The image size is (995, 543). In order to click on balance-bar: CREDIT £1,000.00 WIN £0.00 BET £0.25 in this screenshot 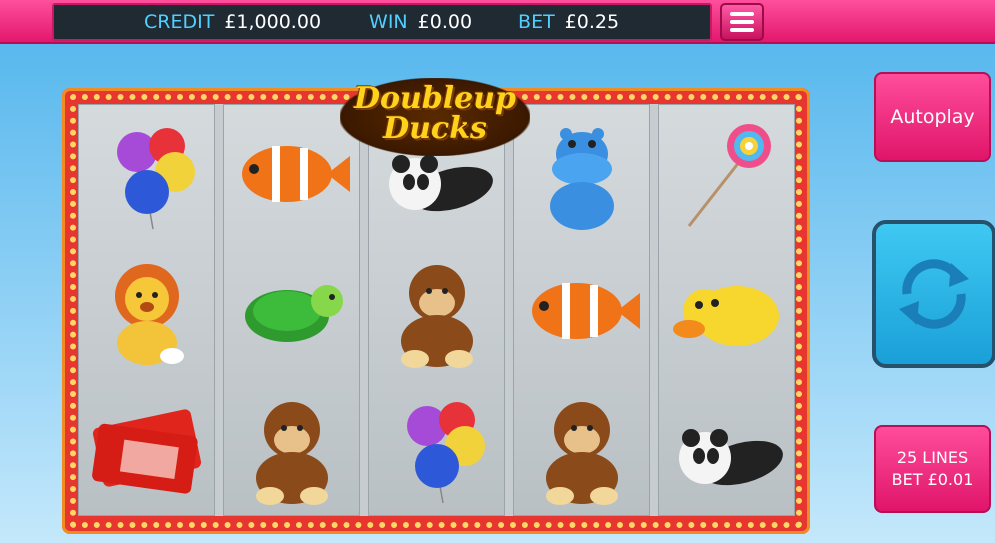, I will do `click(382, 22)`.